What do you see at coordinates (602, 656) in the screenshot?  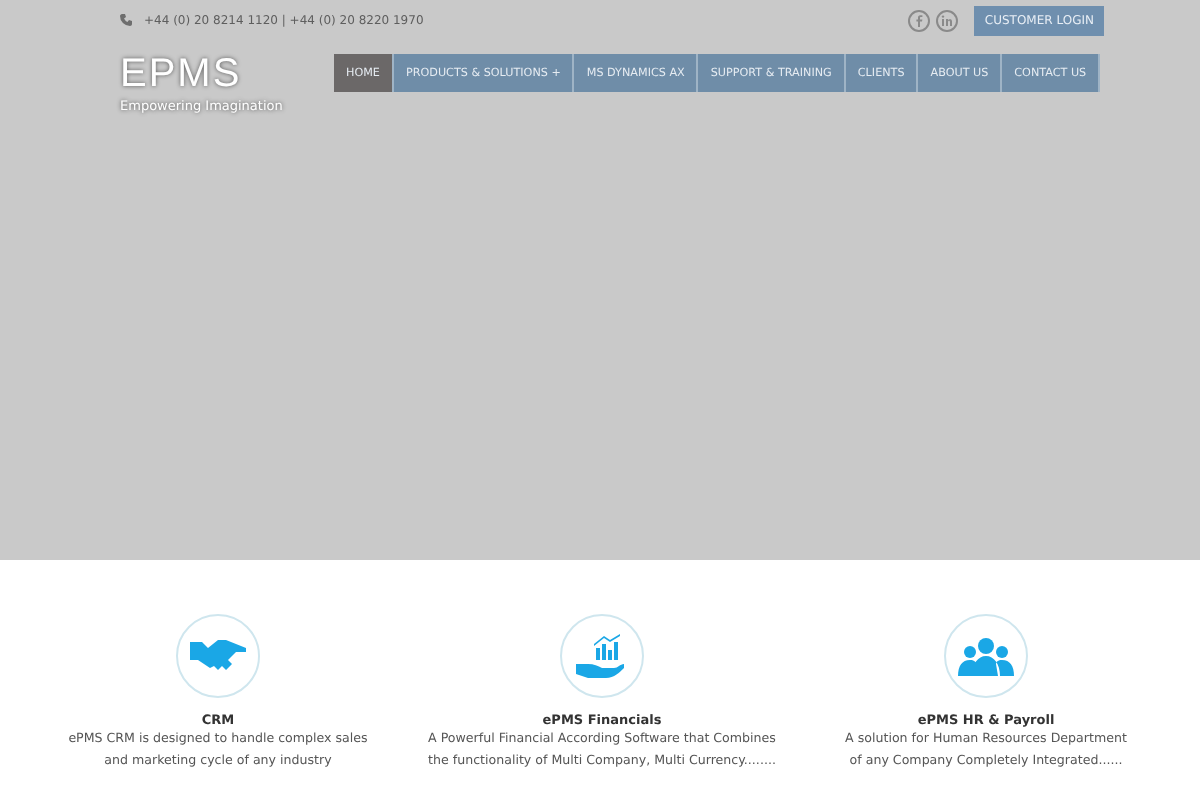 I see `hand-chart-icon` at bounding box center [602, 656].